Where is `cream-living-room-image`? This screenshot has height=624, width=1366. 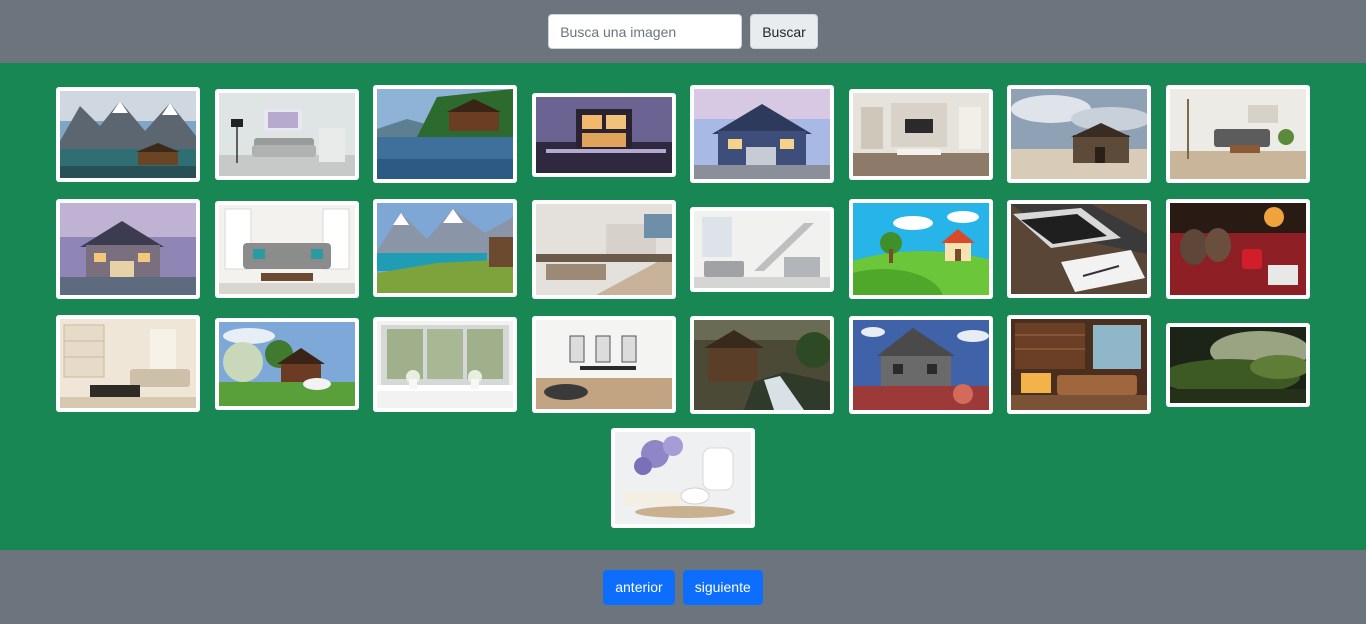
cream-living-room-image is located at coordinates (128, 363).